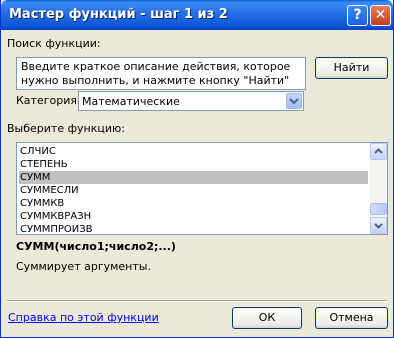  What do you see at coordinates (66, 128) in the screenshot?
I see `function-list-label: Выберите функцию:` at bounding box center [66, 128].